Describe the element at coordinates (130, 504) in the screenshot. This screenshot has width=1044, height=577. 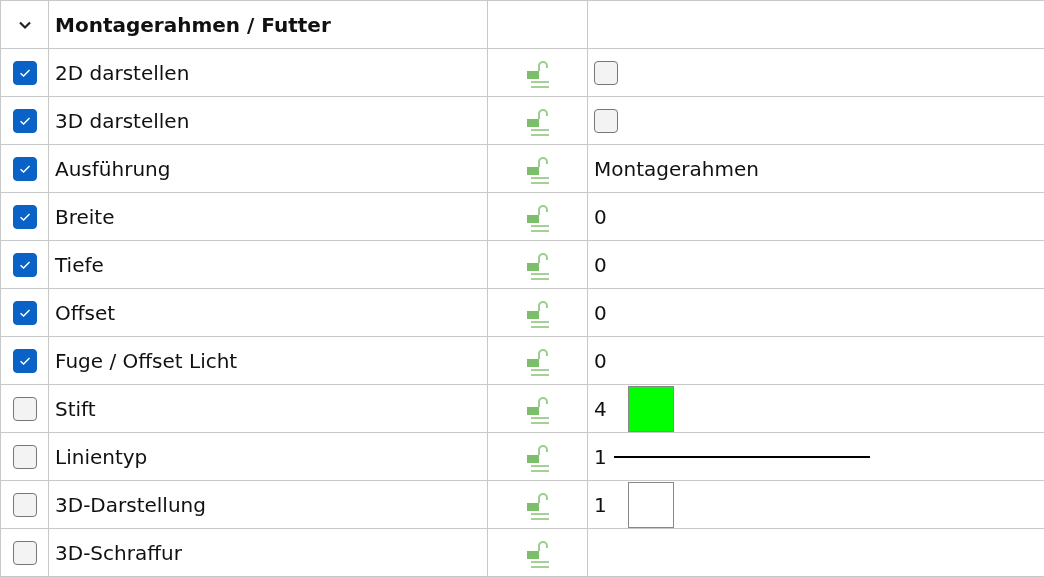
I see `property-label: 3D-Darstellung` at that location.